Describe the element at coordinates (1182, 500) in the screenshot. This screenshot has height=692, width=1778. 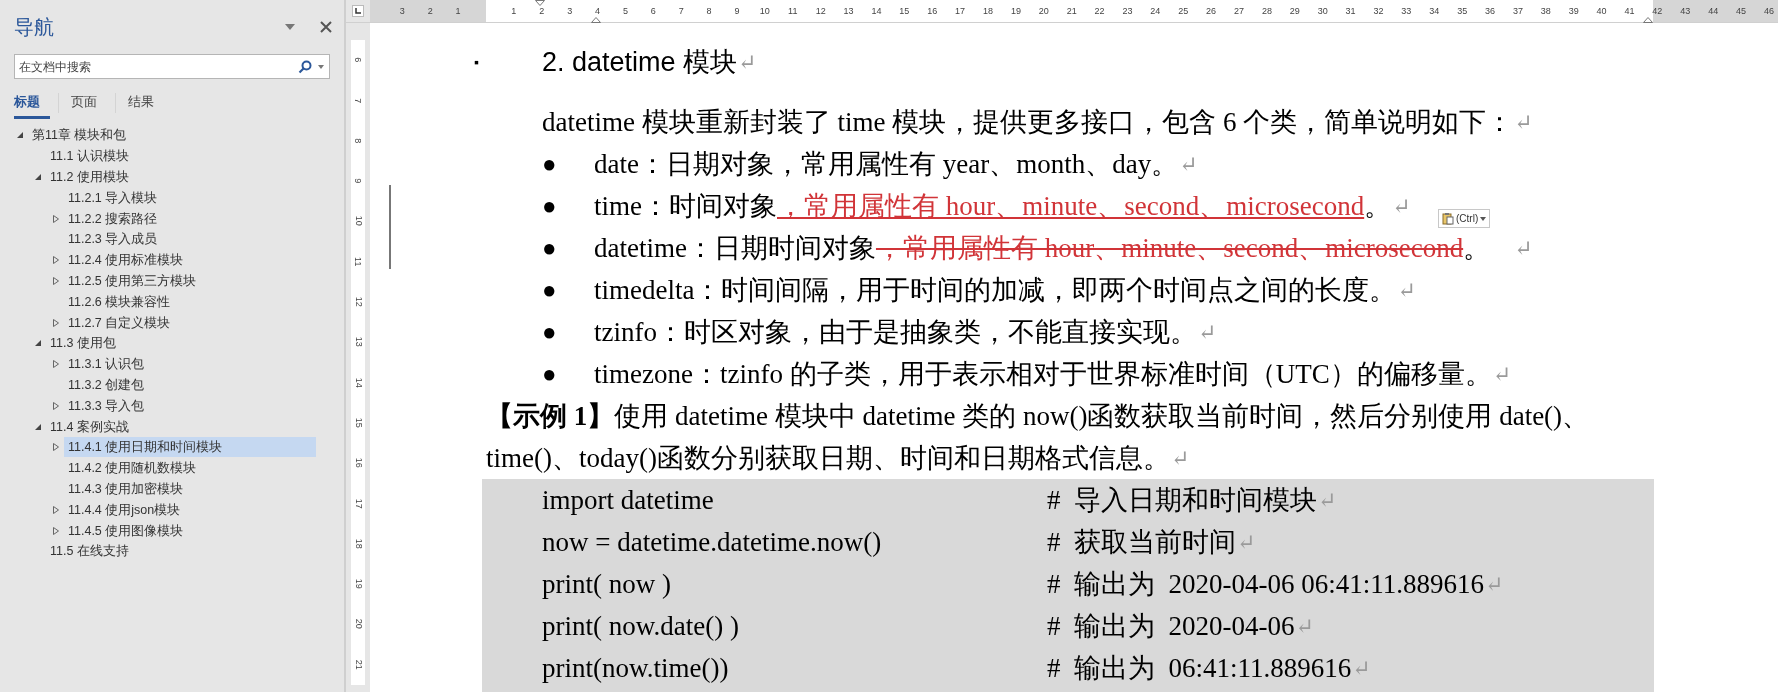
I see `code-comment: # 导入日期和时间模块` at that location.